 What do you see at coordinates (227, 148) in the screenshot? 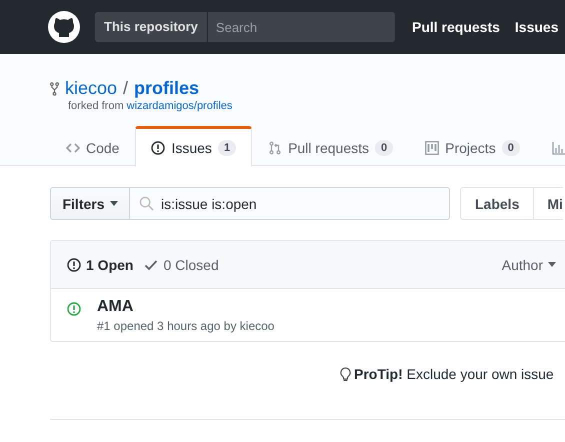
I see `count-badge: 1` at bounding box center [227, 148].